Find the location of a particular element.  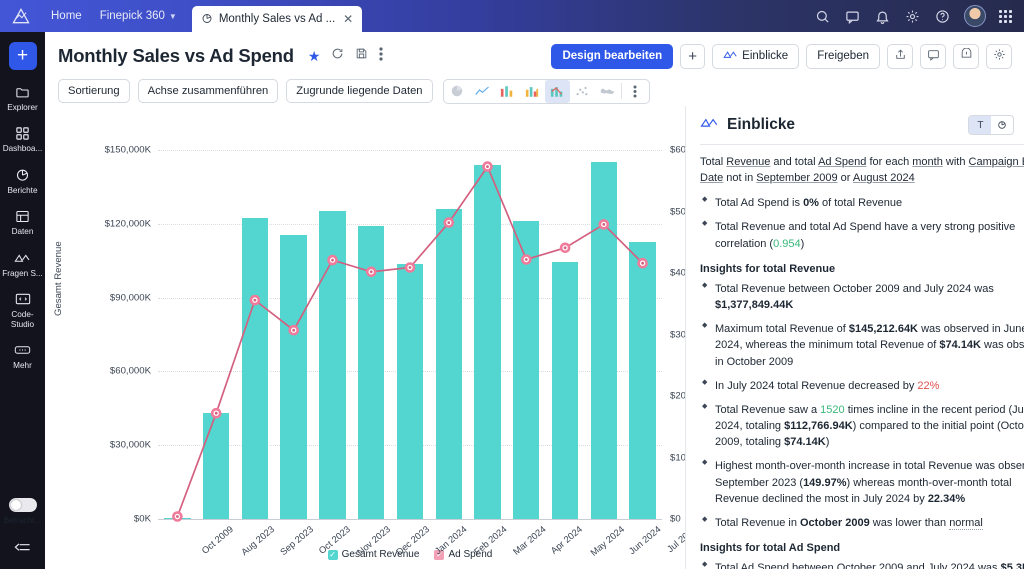

nav-workspace: Finepick 360 ▼ is located at coordinates (138, 16).